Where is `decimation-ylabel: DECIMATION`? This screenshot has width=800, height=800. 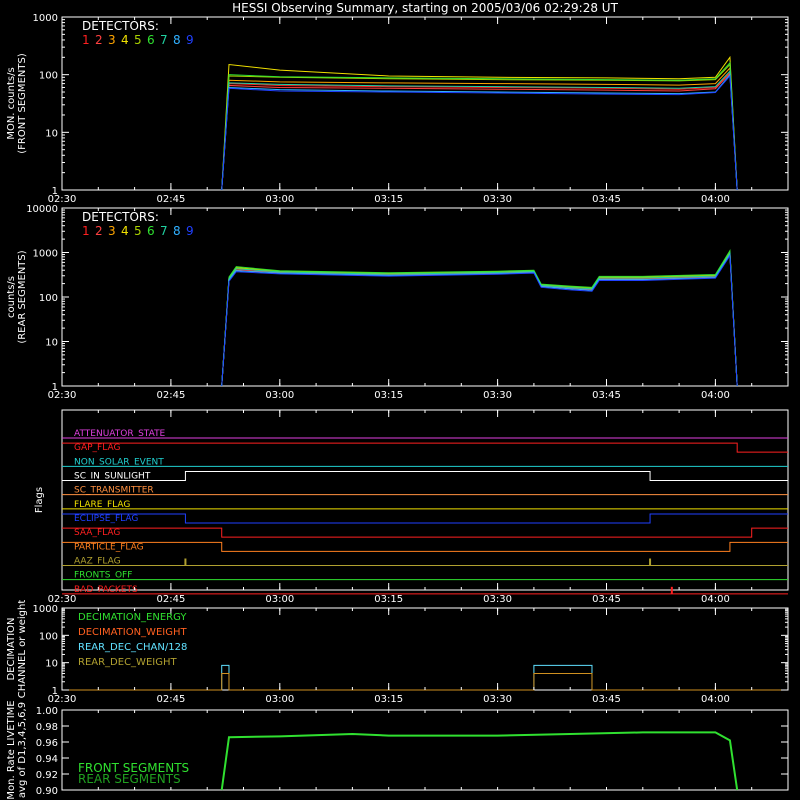
decimation-ylabel: DECIMATION is located at coordinates (11, 648).